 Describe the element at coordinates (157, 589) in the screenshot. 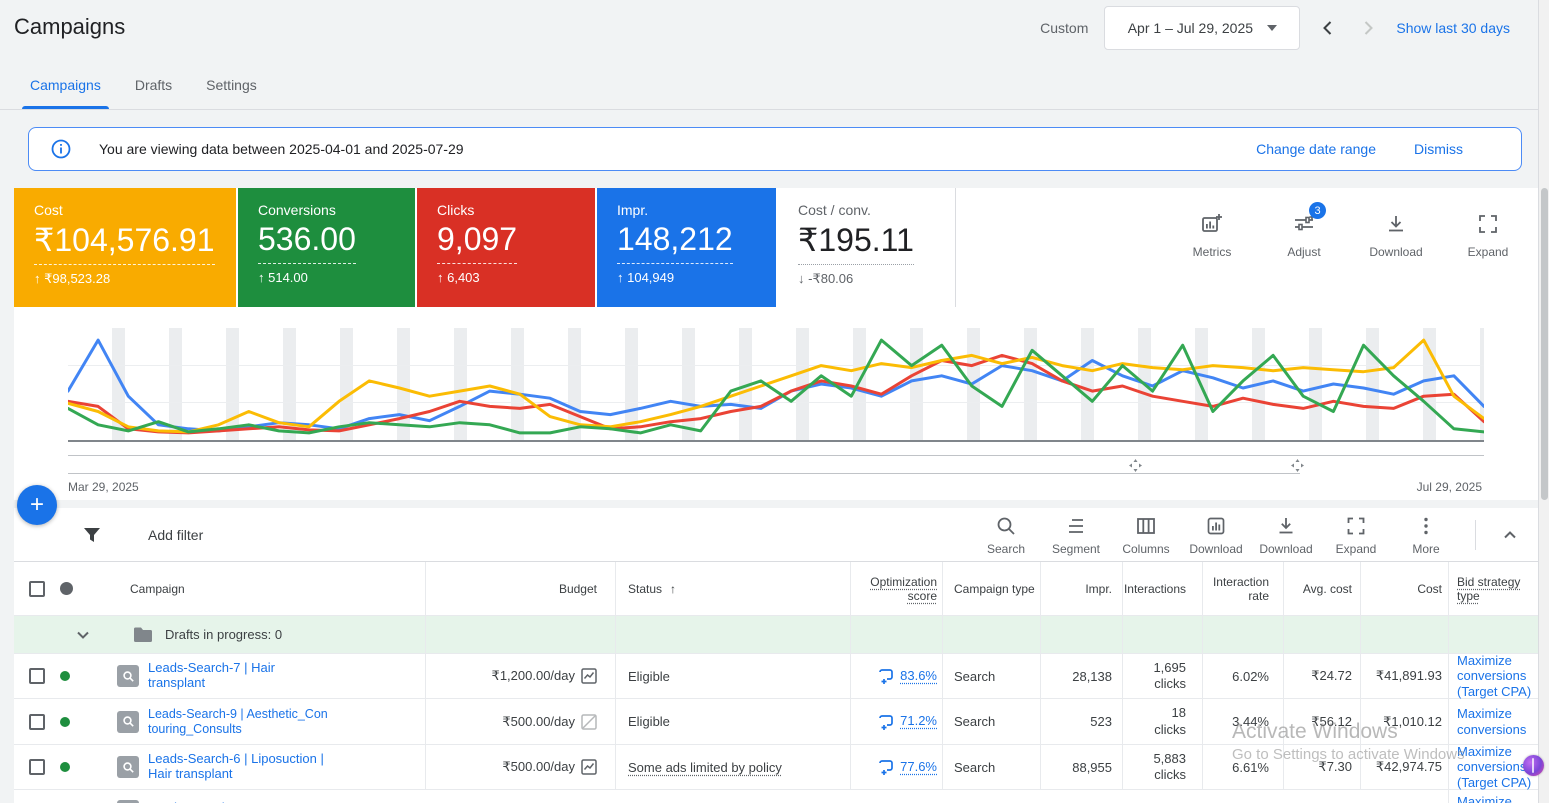

I see `col-campaign: Campaign` at that location.